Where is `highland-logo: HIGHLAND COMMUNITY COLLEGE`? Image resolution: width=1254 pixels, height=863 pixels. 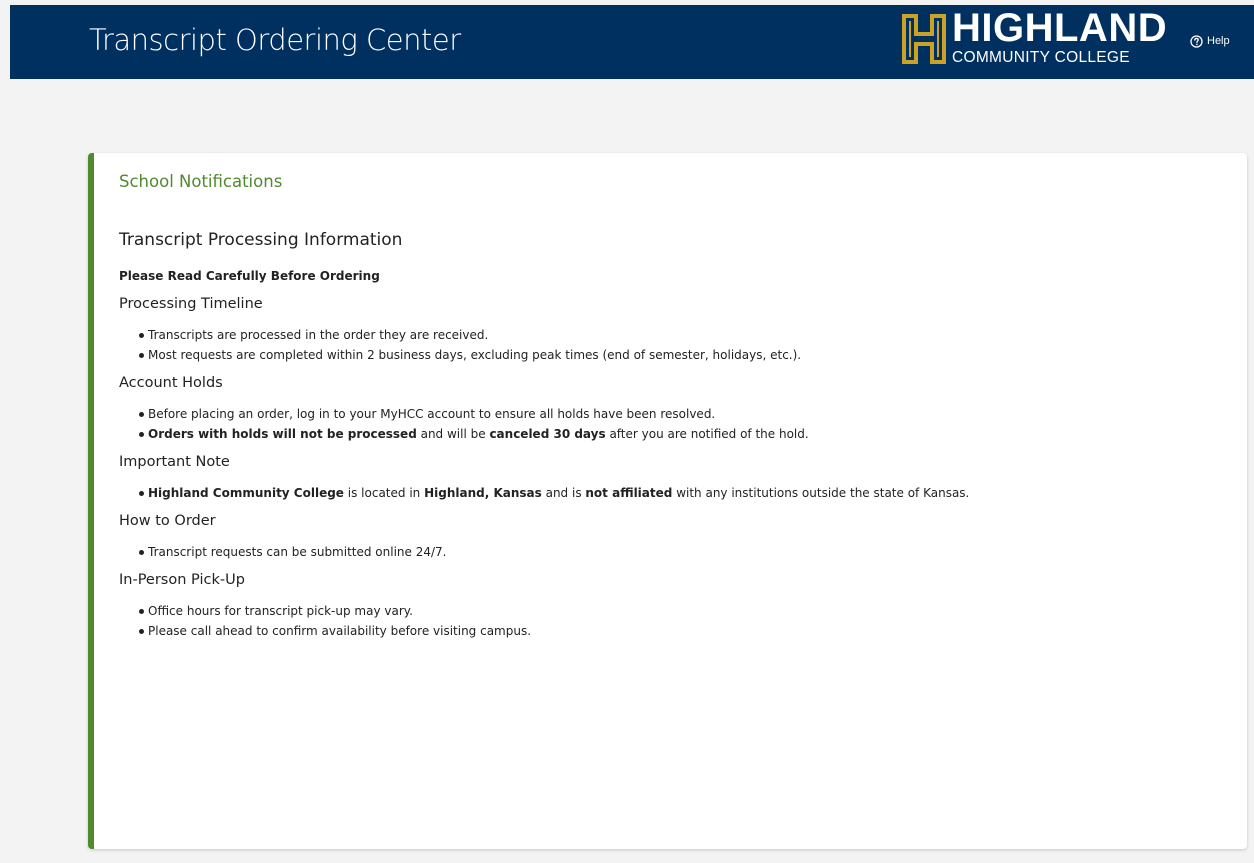 highland-logo: HIGHLAND COMMUNITY COLLEGE is located at coordinates (1031, 37).